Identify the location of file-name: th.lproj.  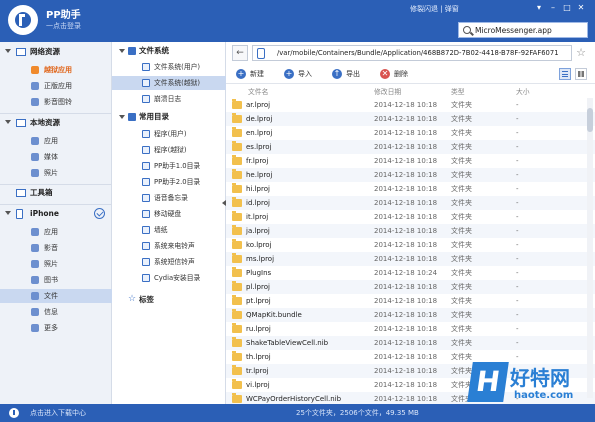
(258, 357).